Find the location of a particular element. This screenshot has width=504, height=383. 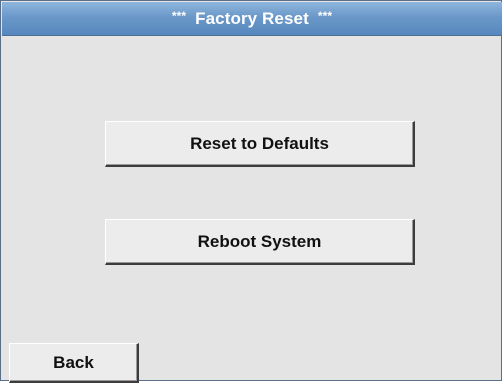

page-title: Factory Reset is located at coordinates (252, 18).